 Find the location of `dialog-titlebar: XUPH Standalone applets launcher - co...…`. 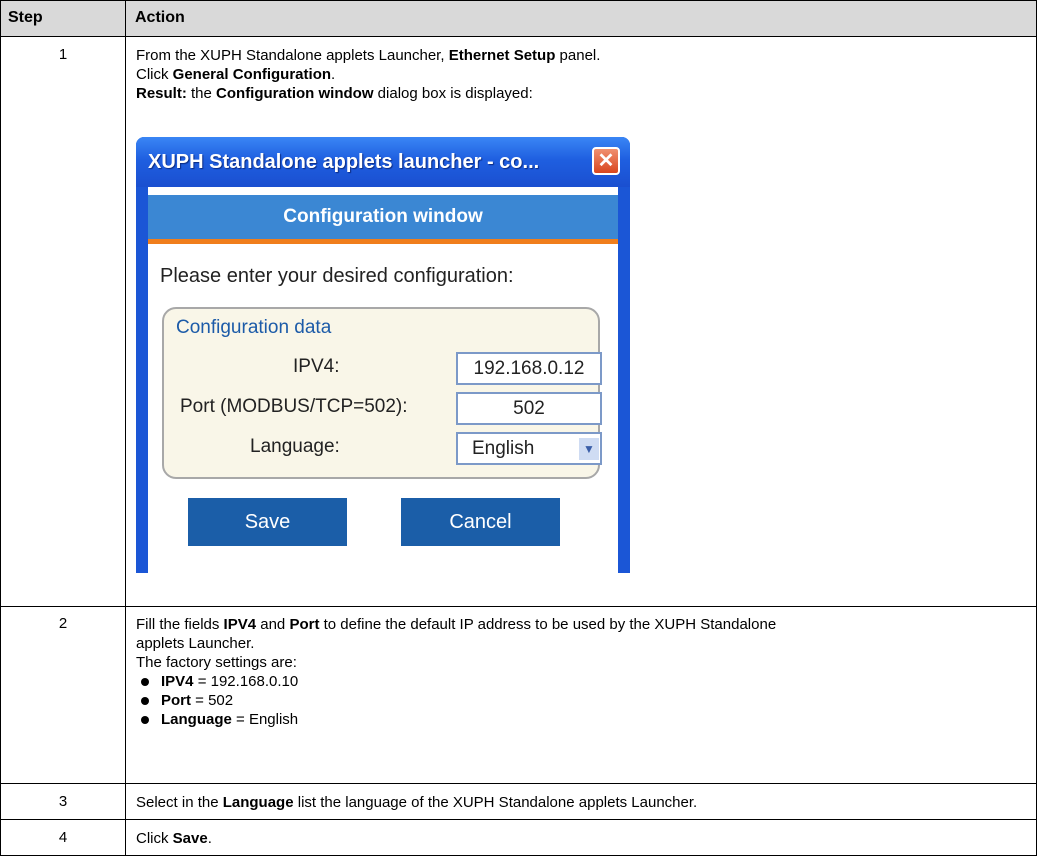

dialog-titlebar: XUPH Standalone applets launcher - co...… is located at coordinates (383, 162).